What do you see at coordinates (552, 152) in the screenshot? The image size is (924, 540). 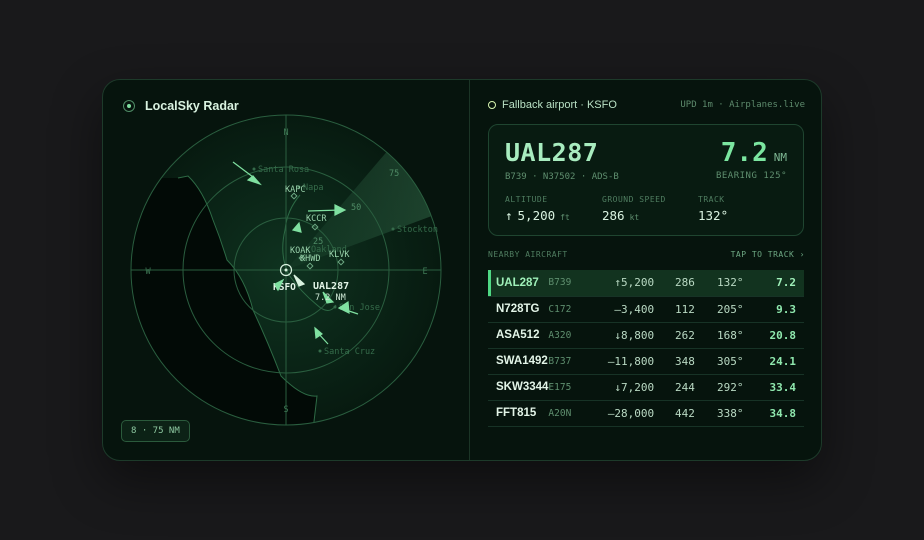 I see `selected-callsign: UAL287` at bounding box center [552, 152].